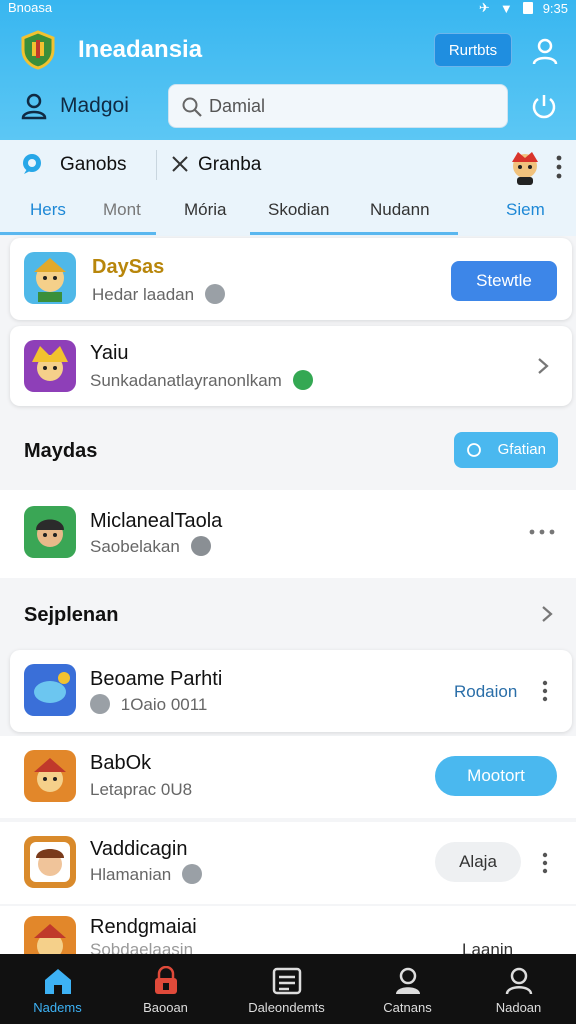 This screenshot has height=1024, width=576. I want to click on row-title-1: MiclanealTaola, so click(156, 521).